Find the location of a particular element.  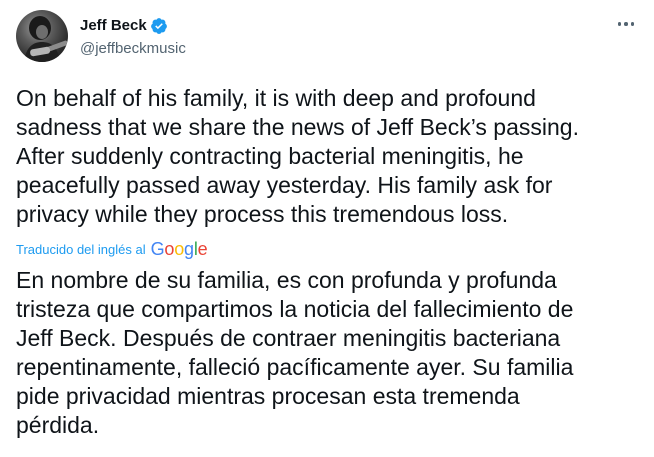

google-logo: Google is located at coordinates (179, 248).